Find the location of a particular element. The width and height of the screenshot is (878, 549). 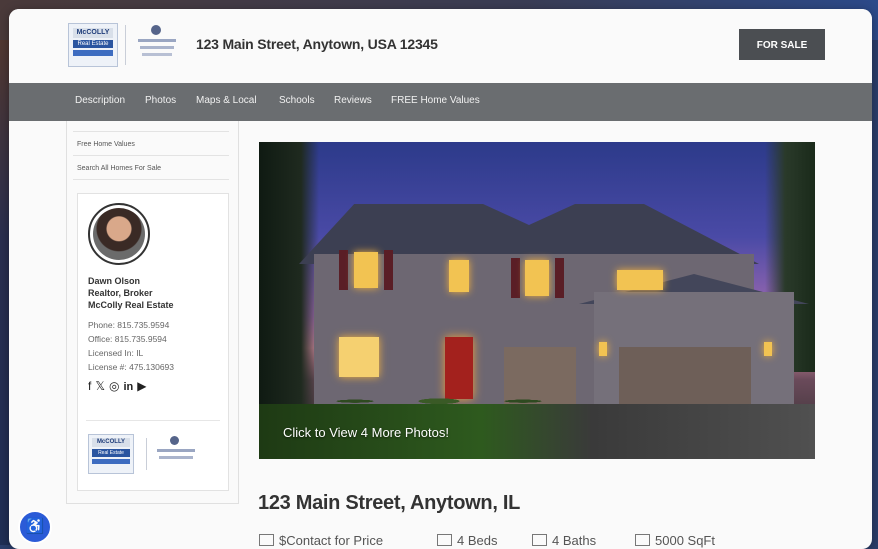

agent-company: McColly Real Estate is located at coordinates (131, 305).